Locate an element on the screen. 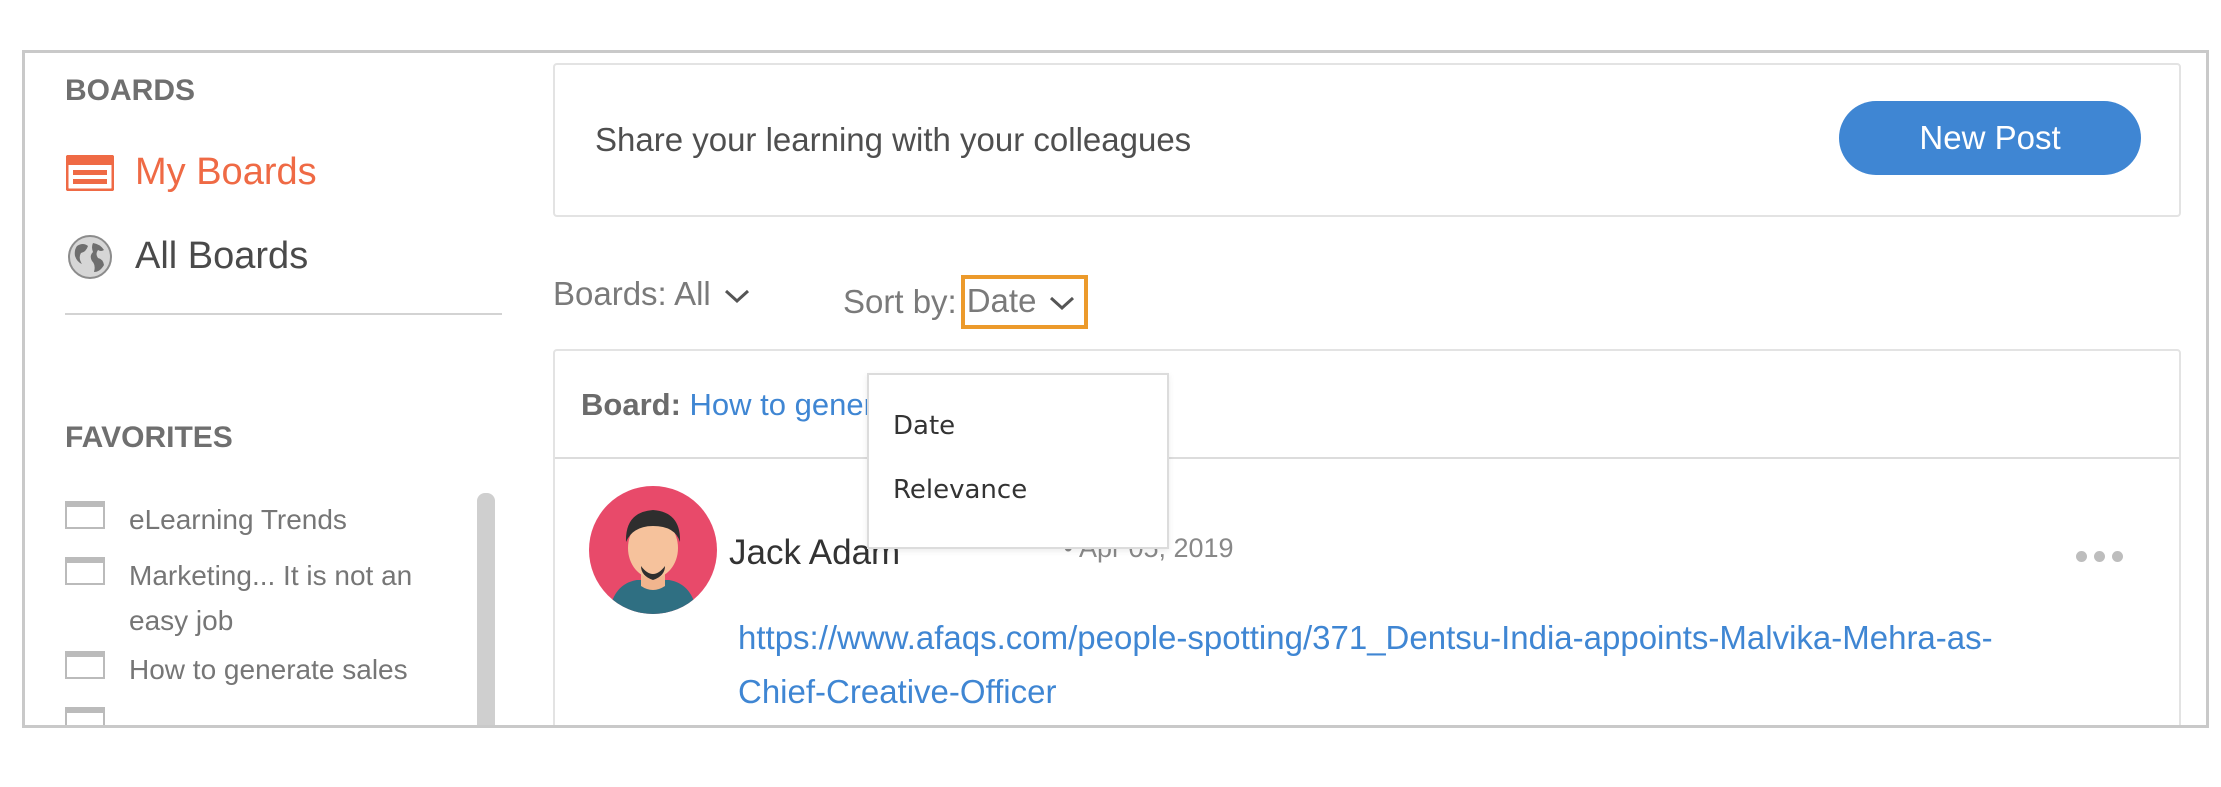  favorite-item-partial is located at coordinates (97, 714).